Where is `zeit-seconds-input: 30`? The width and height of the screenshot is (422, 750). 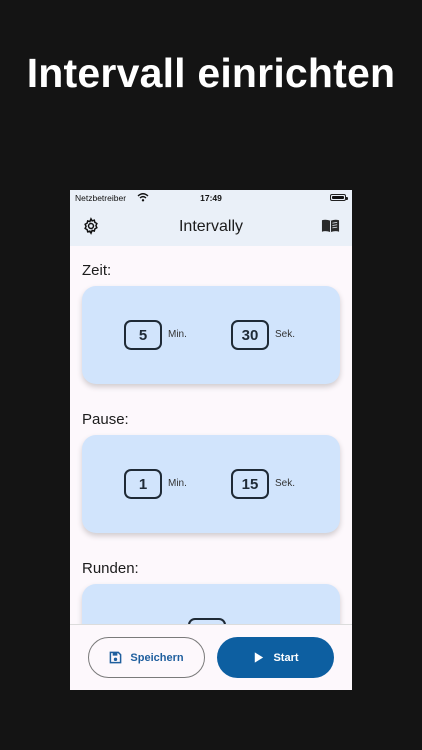 zeit-seconds-input: 30 is located at coordinates (250, 335).